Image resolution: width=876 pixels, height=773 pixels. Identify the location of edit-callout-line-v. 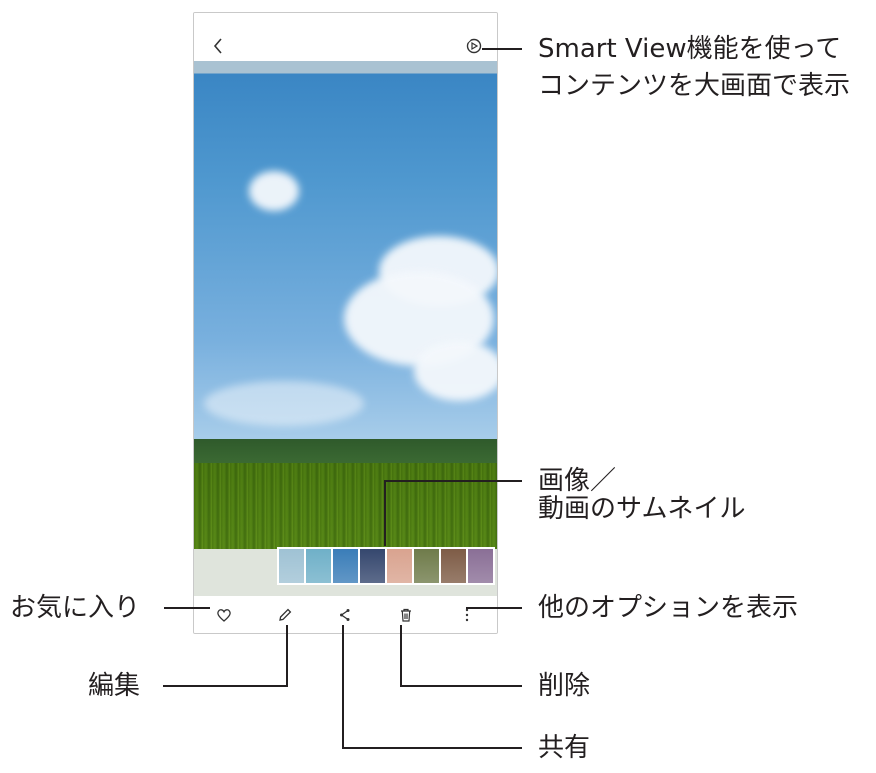
(287, 655).